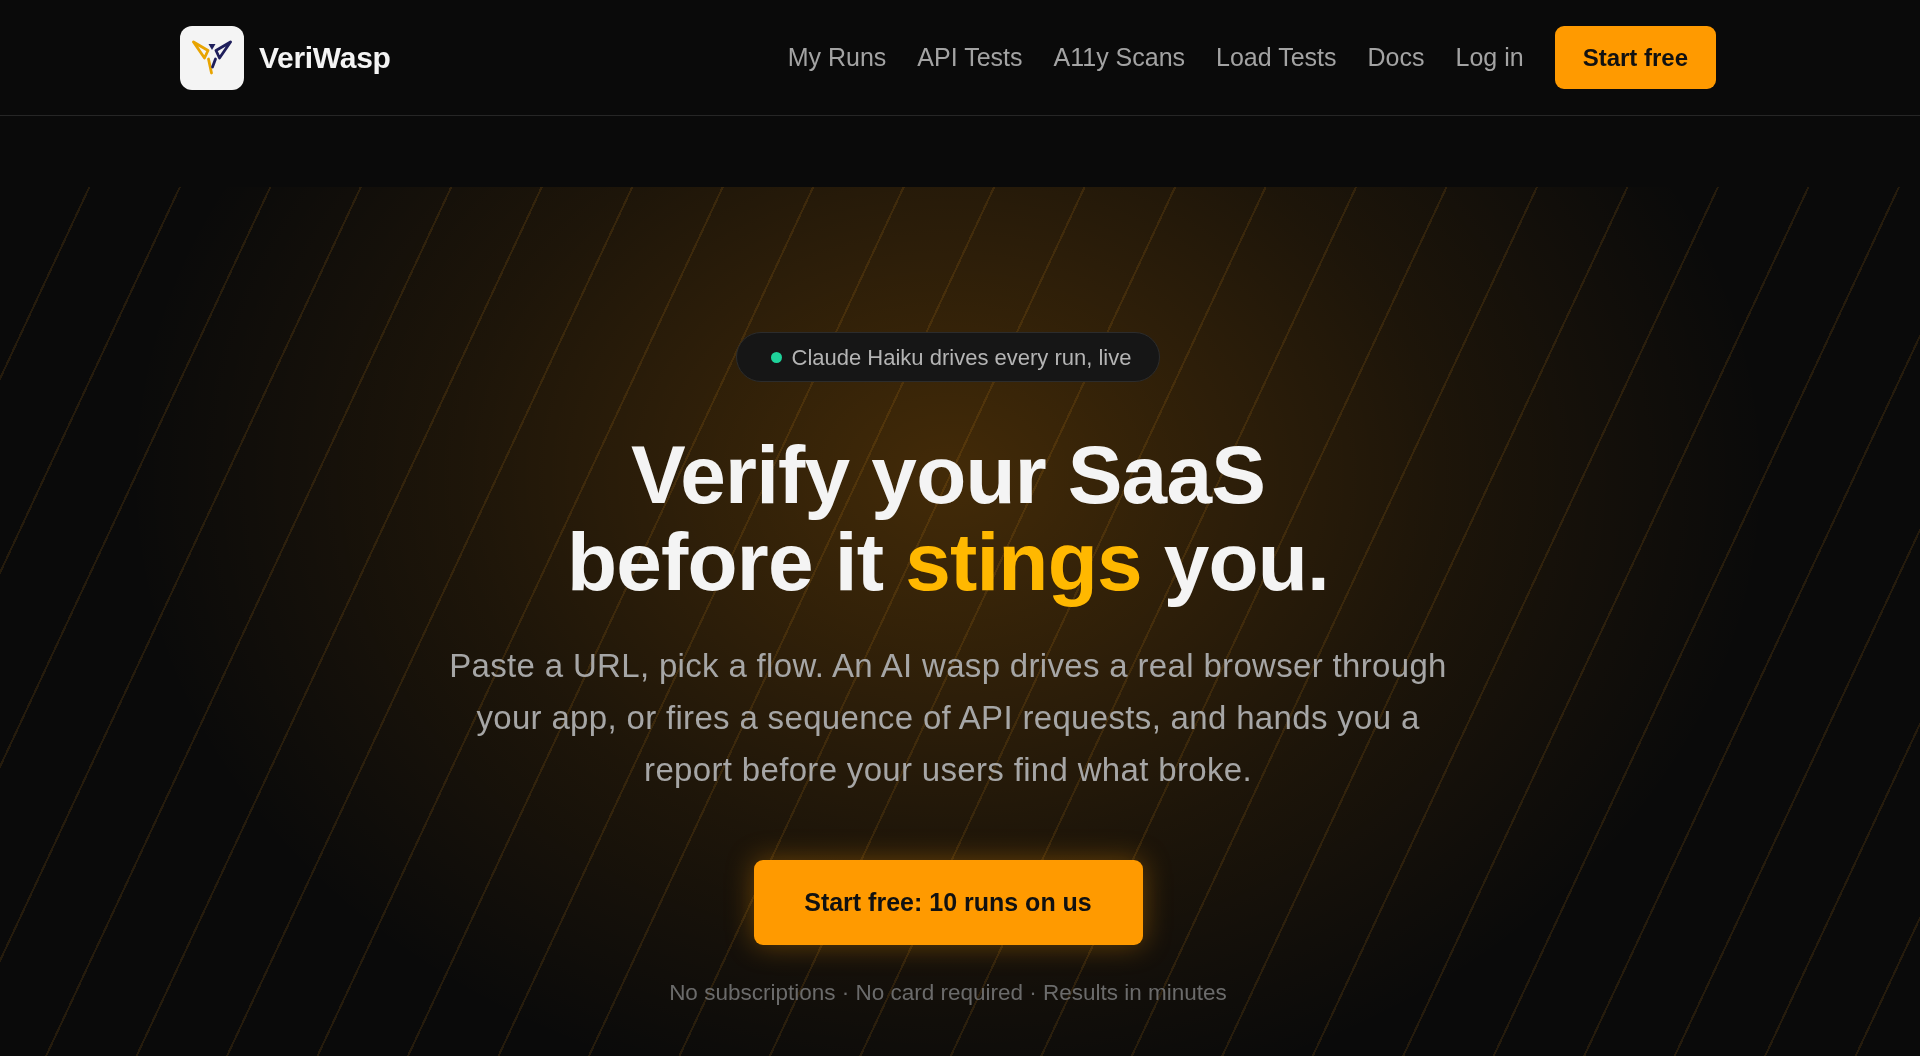 This screenshot has height=1056, width=1920. I want to click on wasp-logo-icon, so click(212, 57).